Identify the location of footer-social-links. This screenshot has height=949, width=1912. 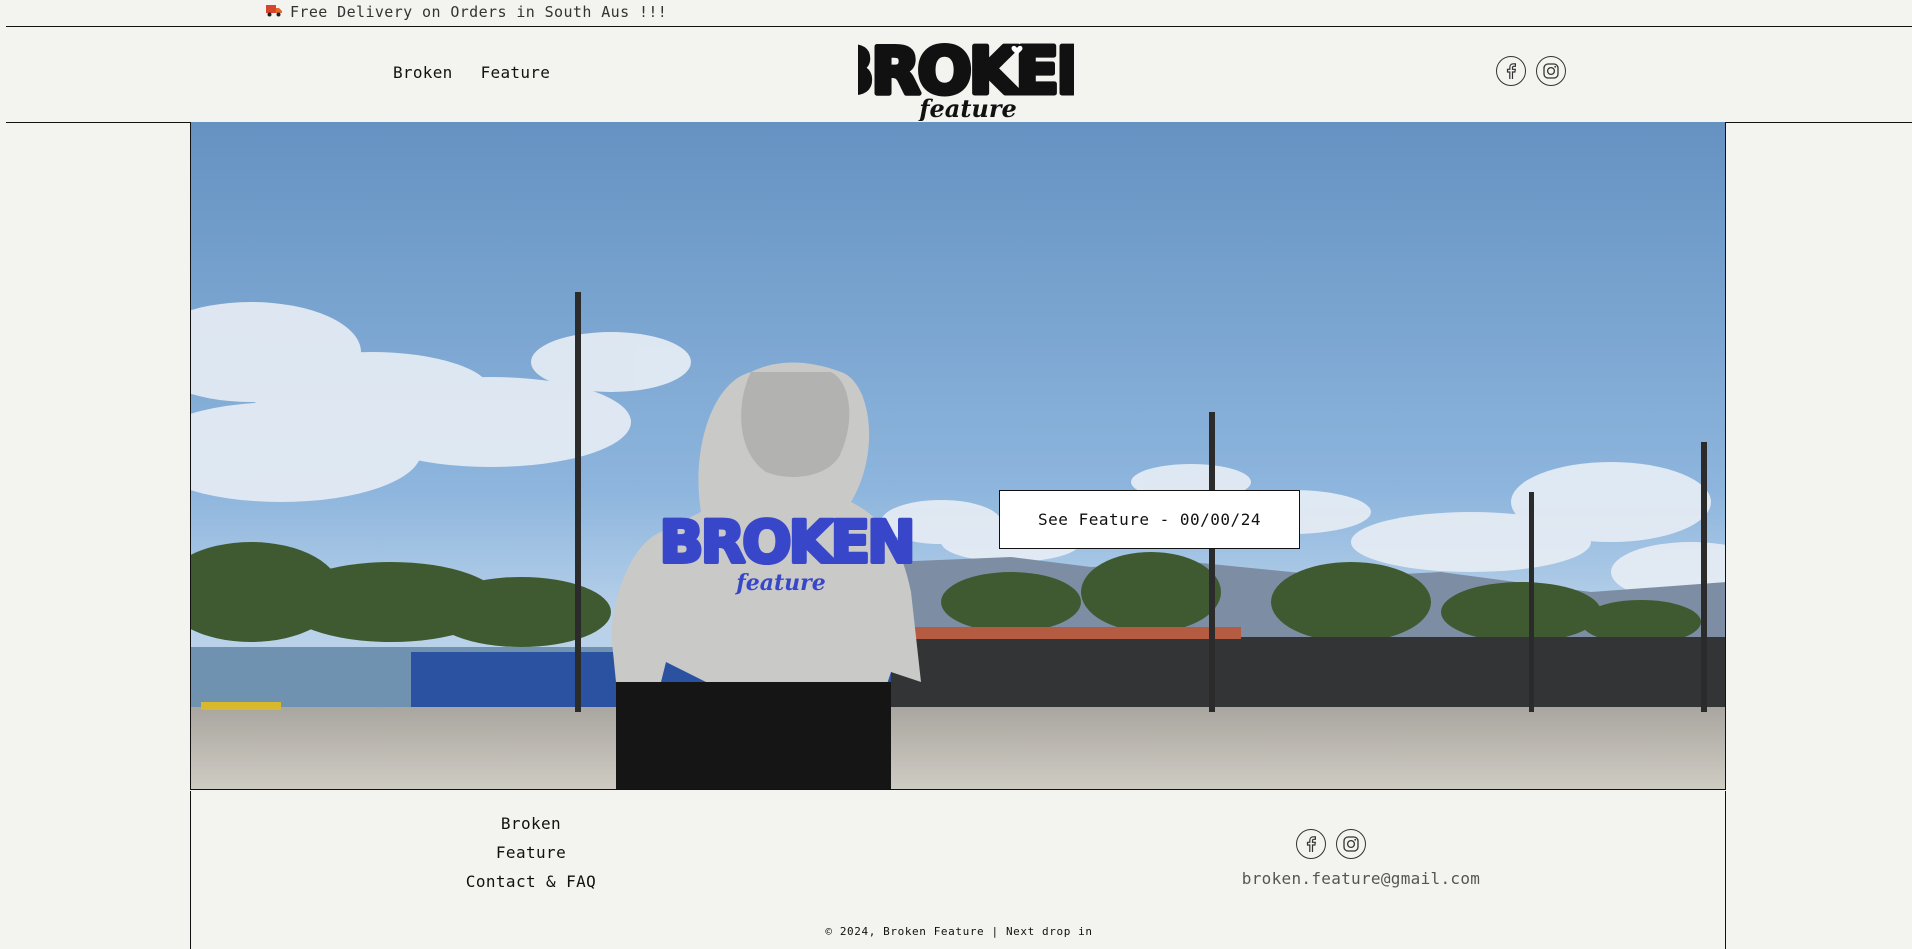
(1331, 844).